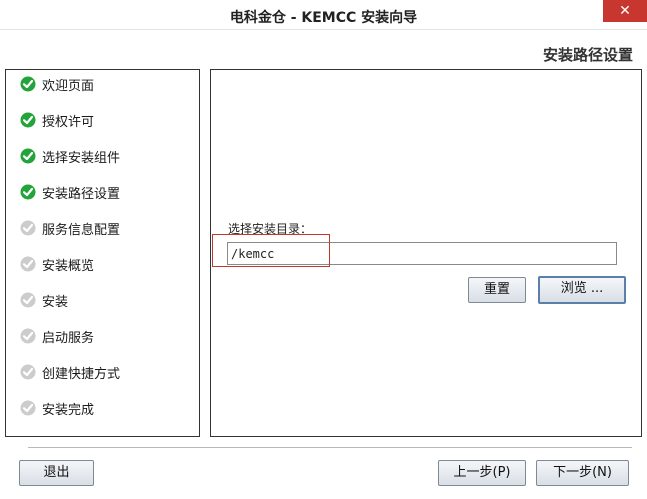 Image resolution: width=647 pixels, height=499 pixels. What do you see at coordinates (55, 302) in the screenshot?
I see `step-label: 安装` at bounding box center [55, 302].